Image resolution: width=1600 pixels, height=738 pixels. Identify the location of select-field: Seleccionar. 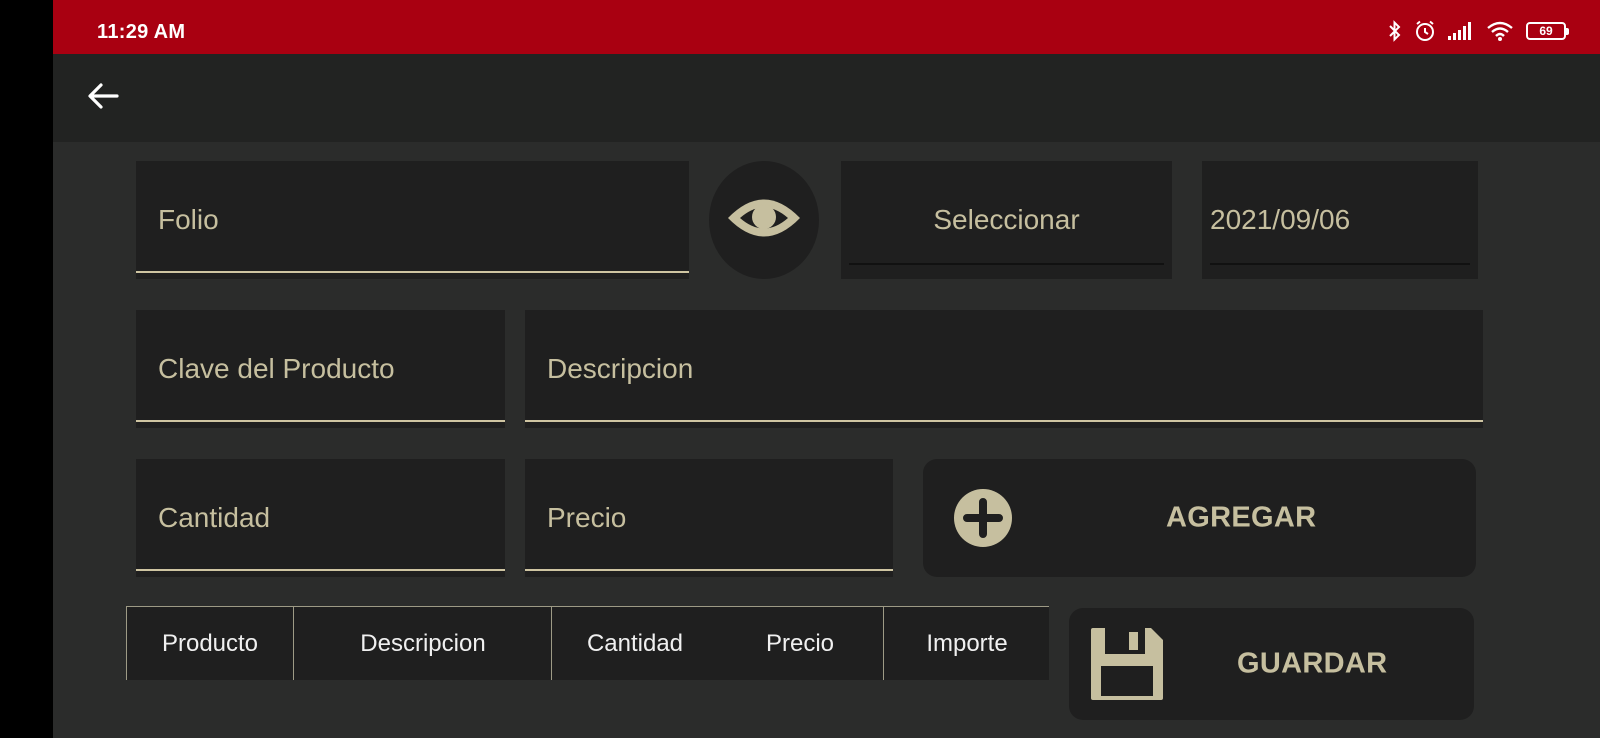
(1006, 220).